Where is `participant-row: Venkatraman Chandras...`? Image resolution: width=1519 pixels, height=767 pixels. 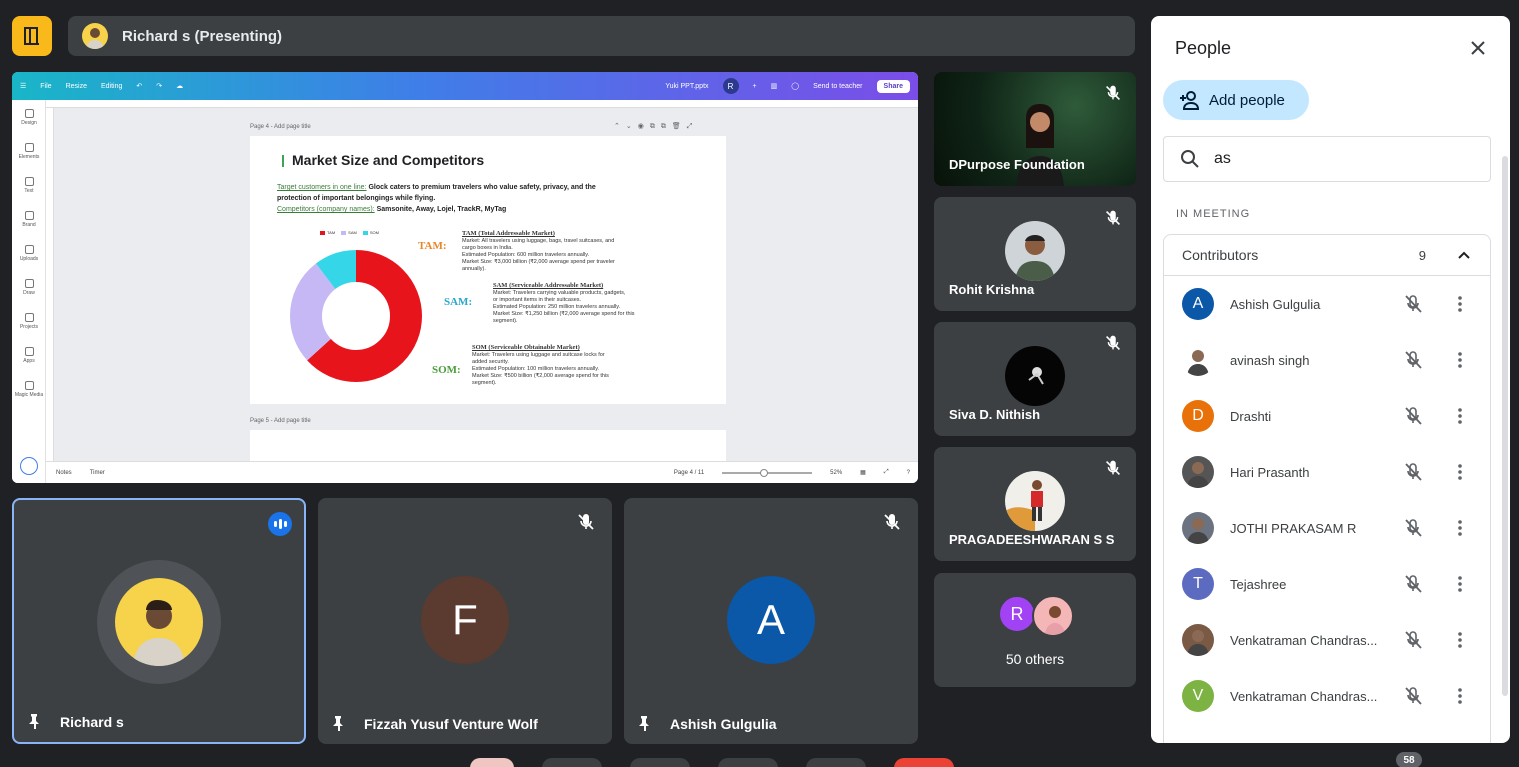
participant-row: Venkatraman Chandras... is located at coordinates (1327, 640).